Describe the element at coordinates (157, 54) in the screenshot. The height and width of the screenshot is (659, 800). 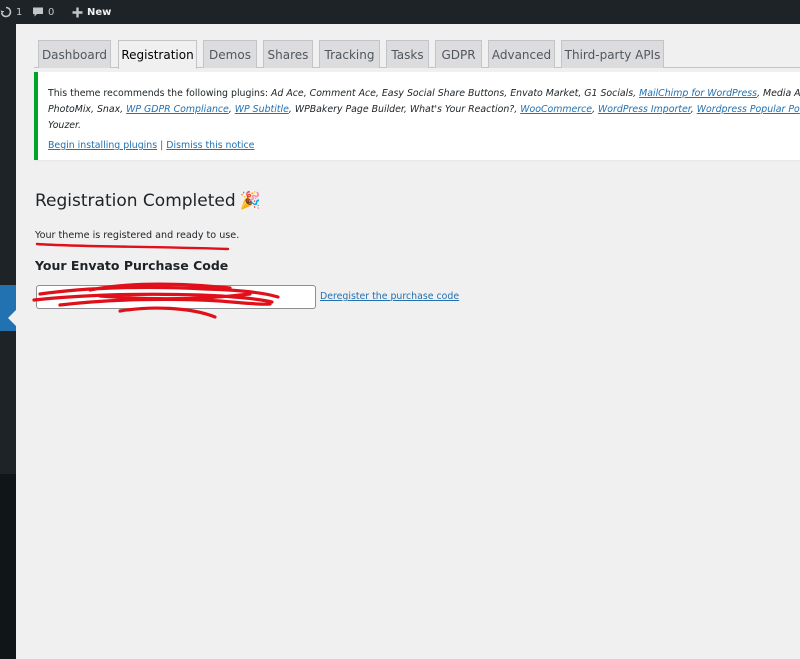
I see `tab-registration: Registration` at that location.